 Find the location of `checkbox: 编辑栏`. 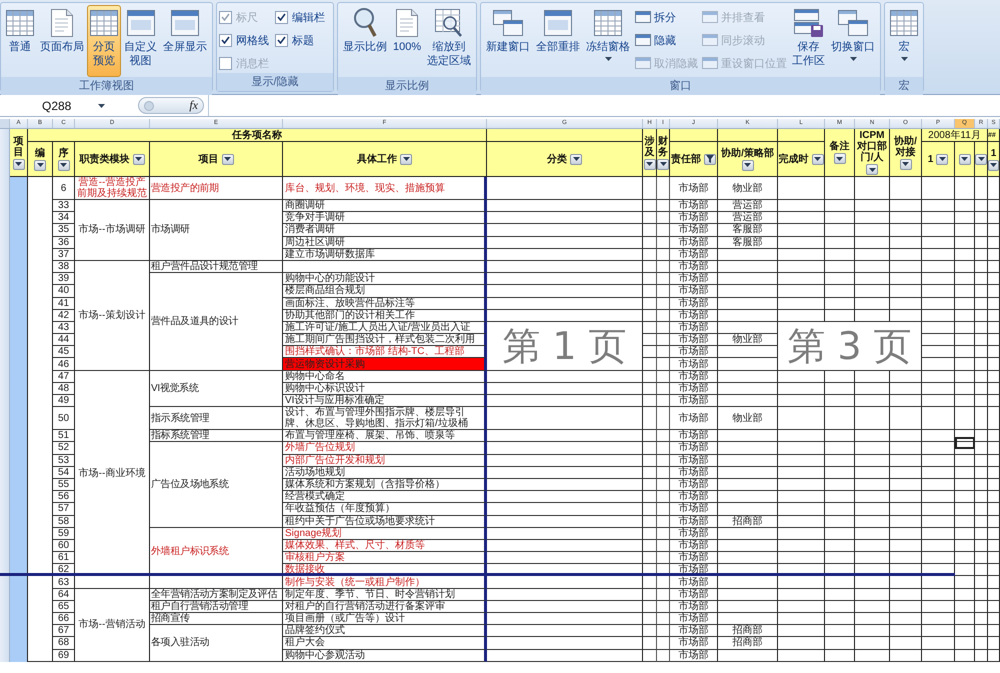

checkbox: 编辑栏 is located at coordinates (300, 17).